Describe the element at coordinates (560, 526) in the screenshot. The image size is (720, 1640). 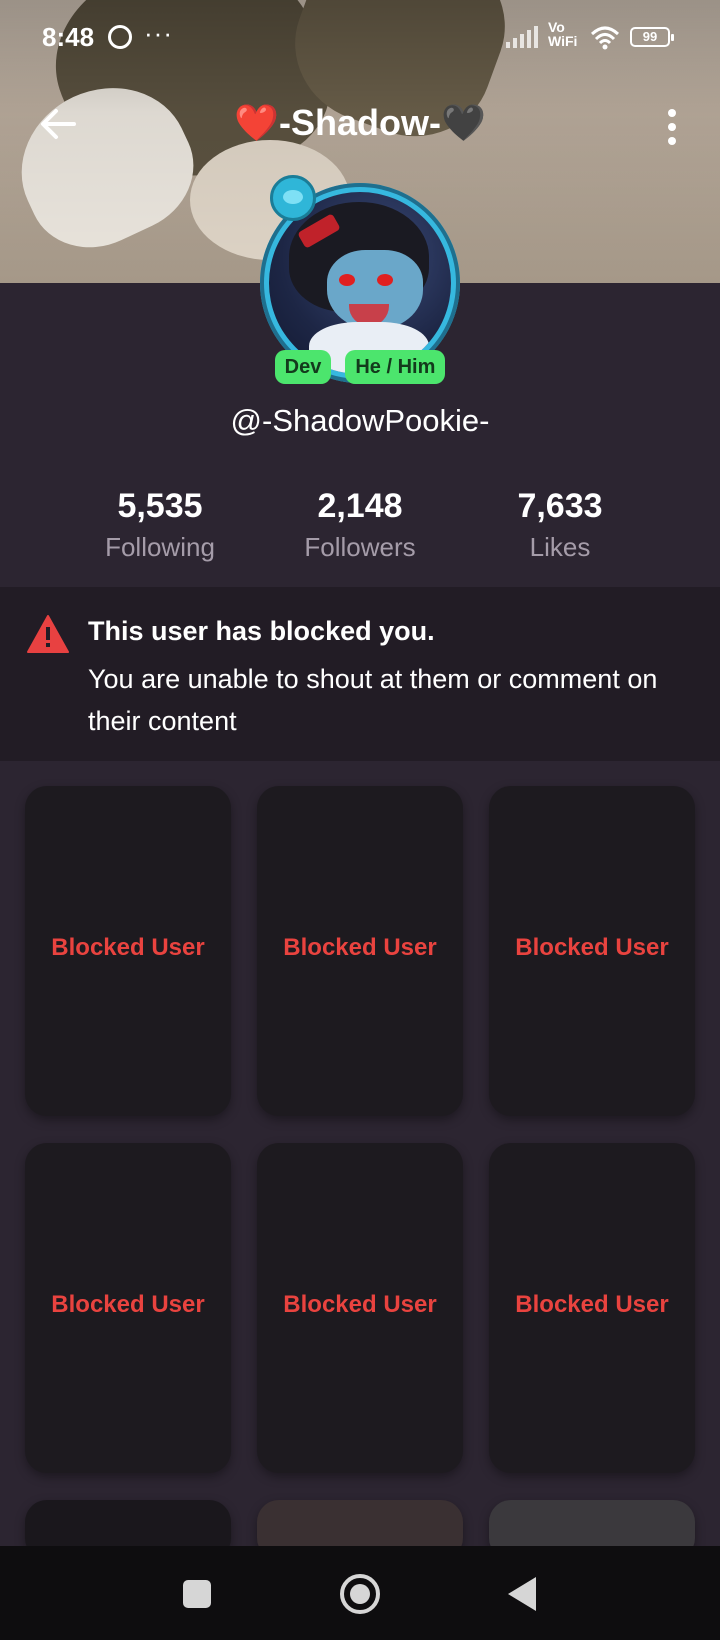
I see `stat-likes: 7,633 Likes` at that location.